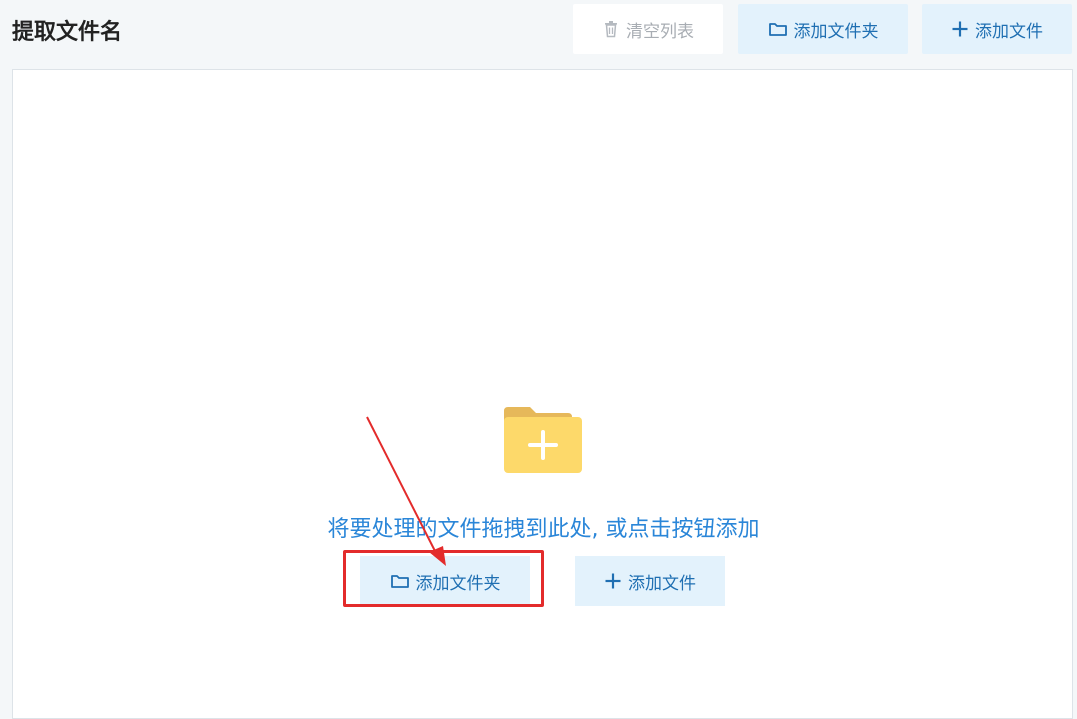 This screenshot has height=719, width=1077. I want to click on add-file-button: 添加文件, so click(997, 29).